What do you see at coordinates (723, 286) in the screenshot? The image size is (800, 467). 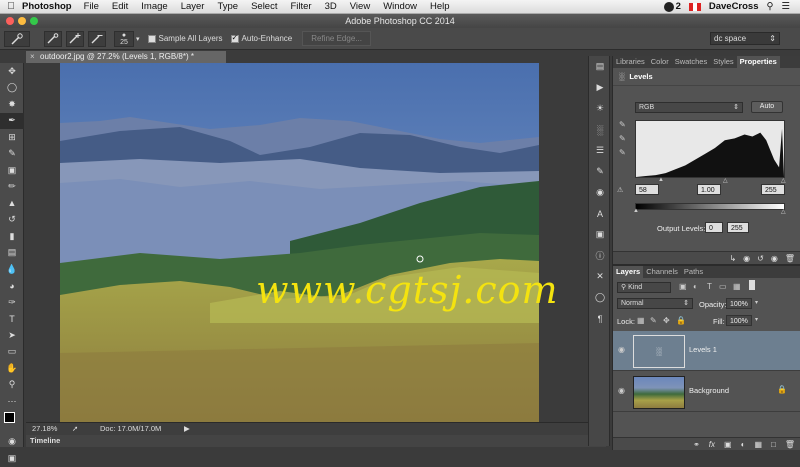 I see `filter-shape-icon: ▭` at bounding box center [723, 286].